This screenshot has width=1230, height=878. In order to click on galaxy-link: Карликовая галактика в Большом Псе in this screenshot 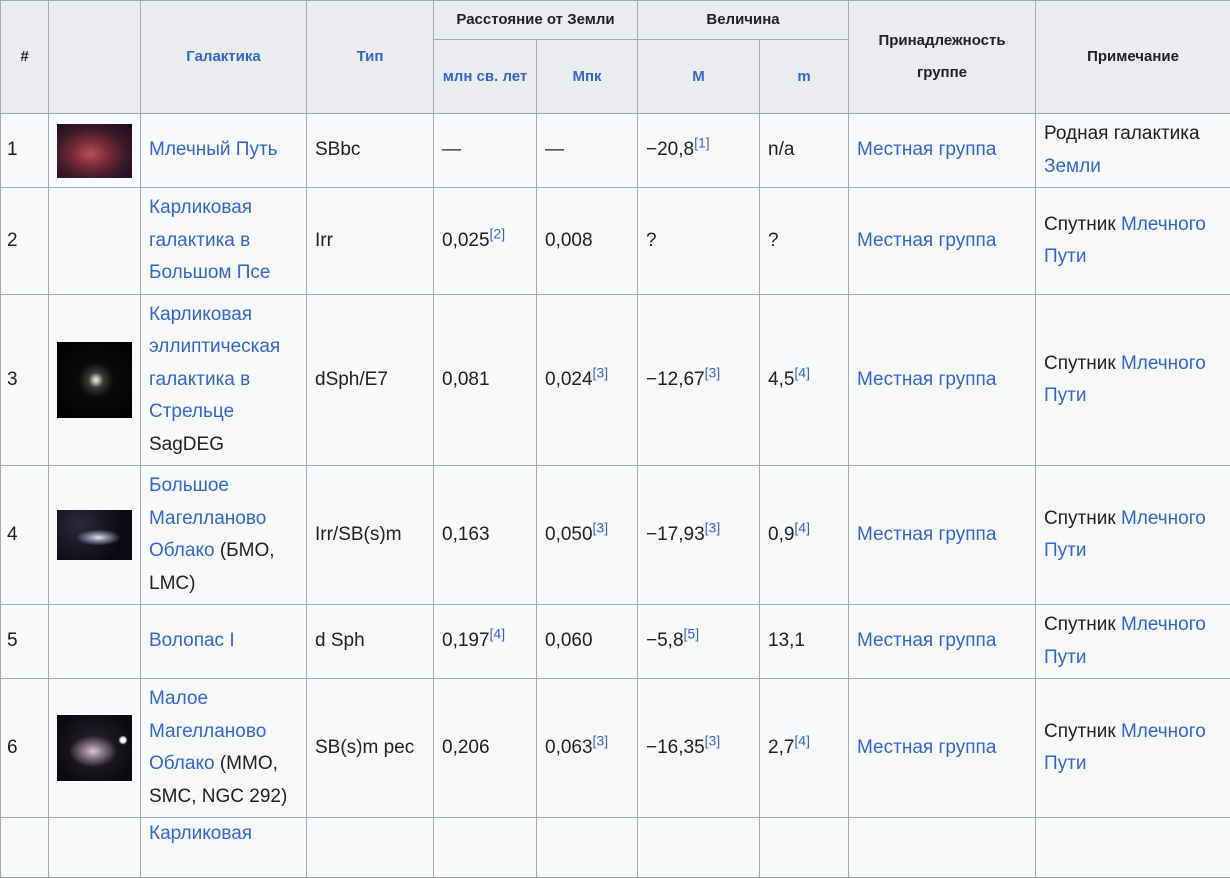, I will do `click(209, 240)`.